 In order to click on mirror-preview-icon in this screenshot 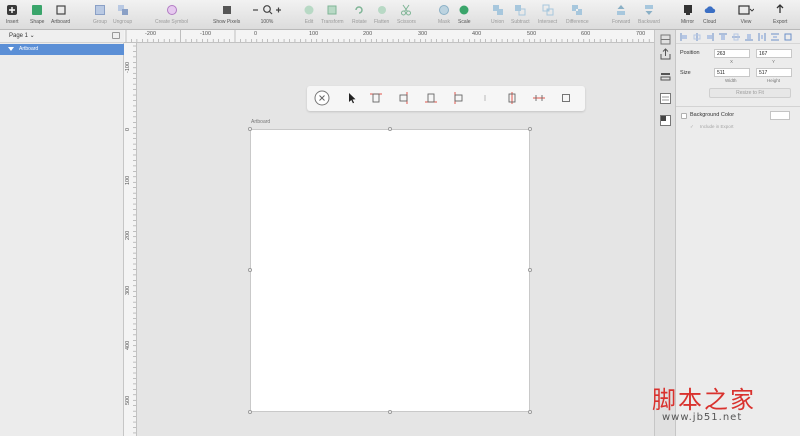, I will do `click(665, 120)`.